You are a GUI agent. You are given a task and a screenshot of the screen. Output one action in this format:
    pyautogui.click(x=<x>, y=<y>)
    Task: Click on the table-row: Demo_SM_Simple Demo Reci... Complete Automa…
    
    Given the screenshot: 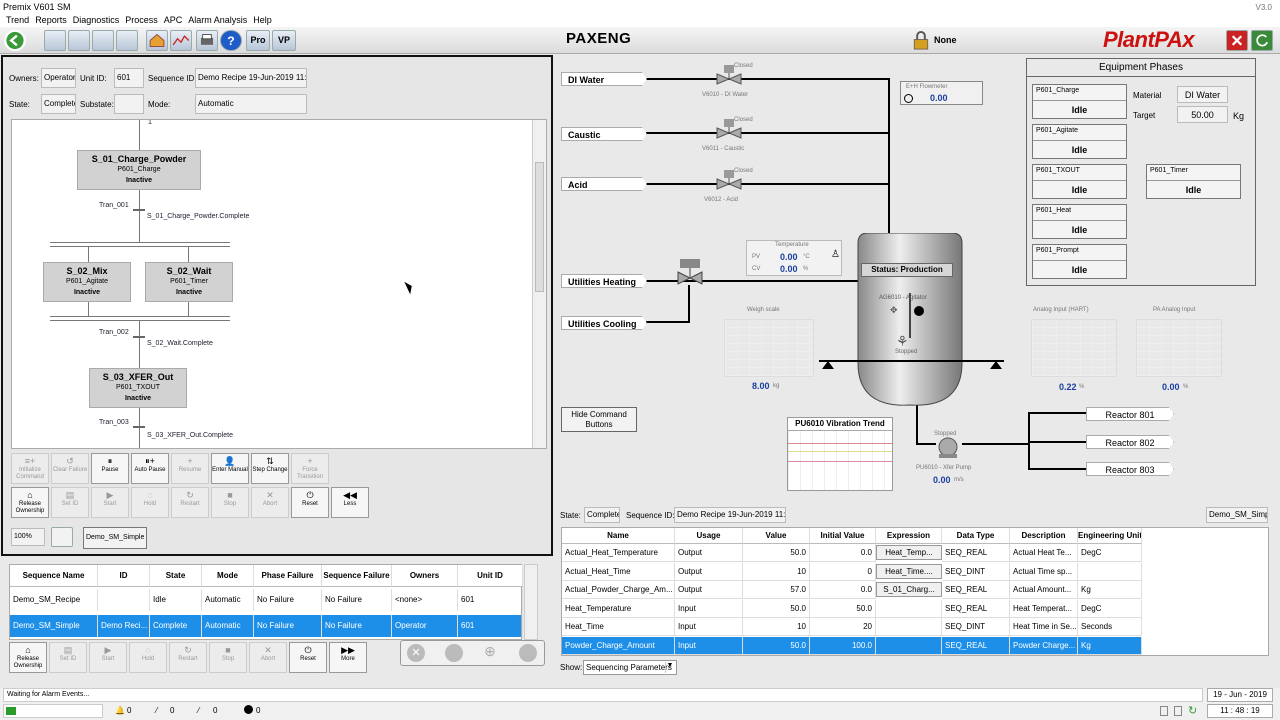 What is the action you would take?
    pyautogui.click(x=266, y=626)
    